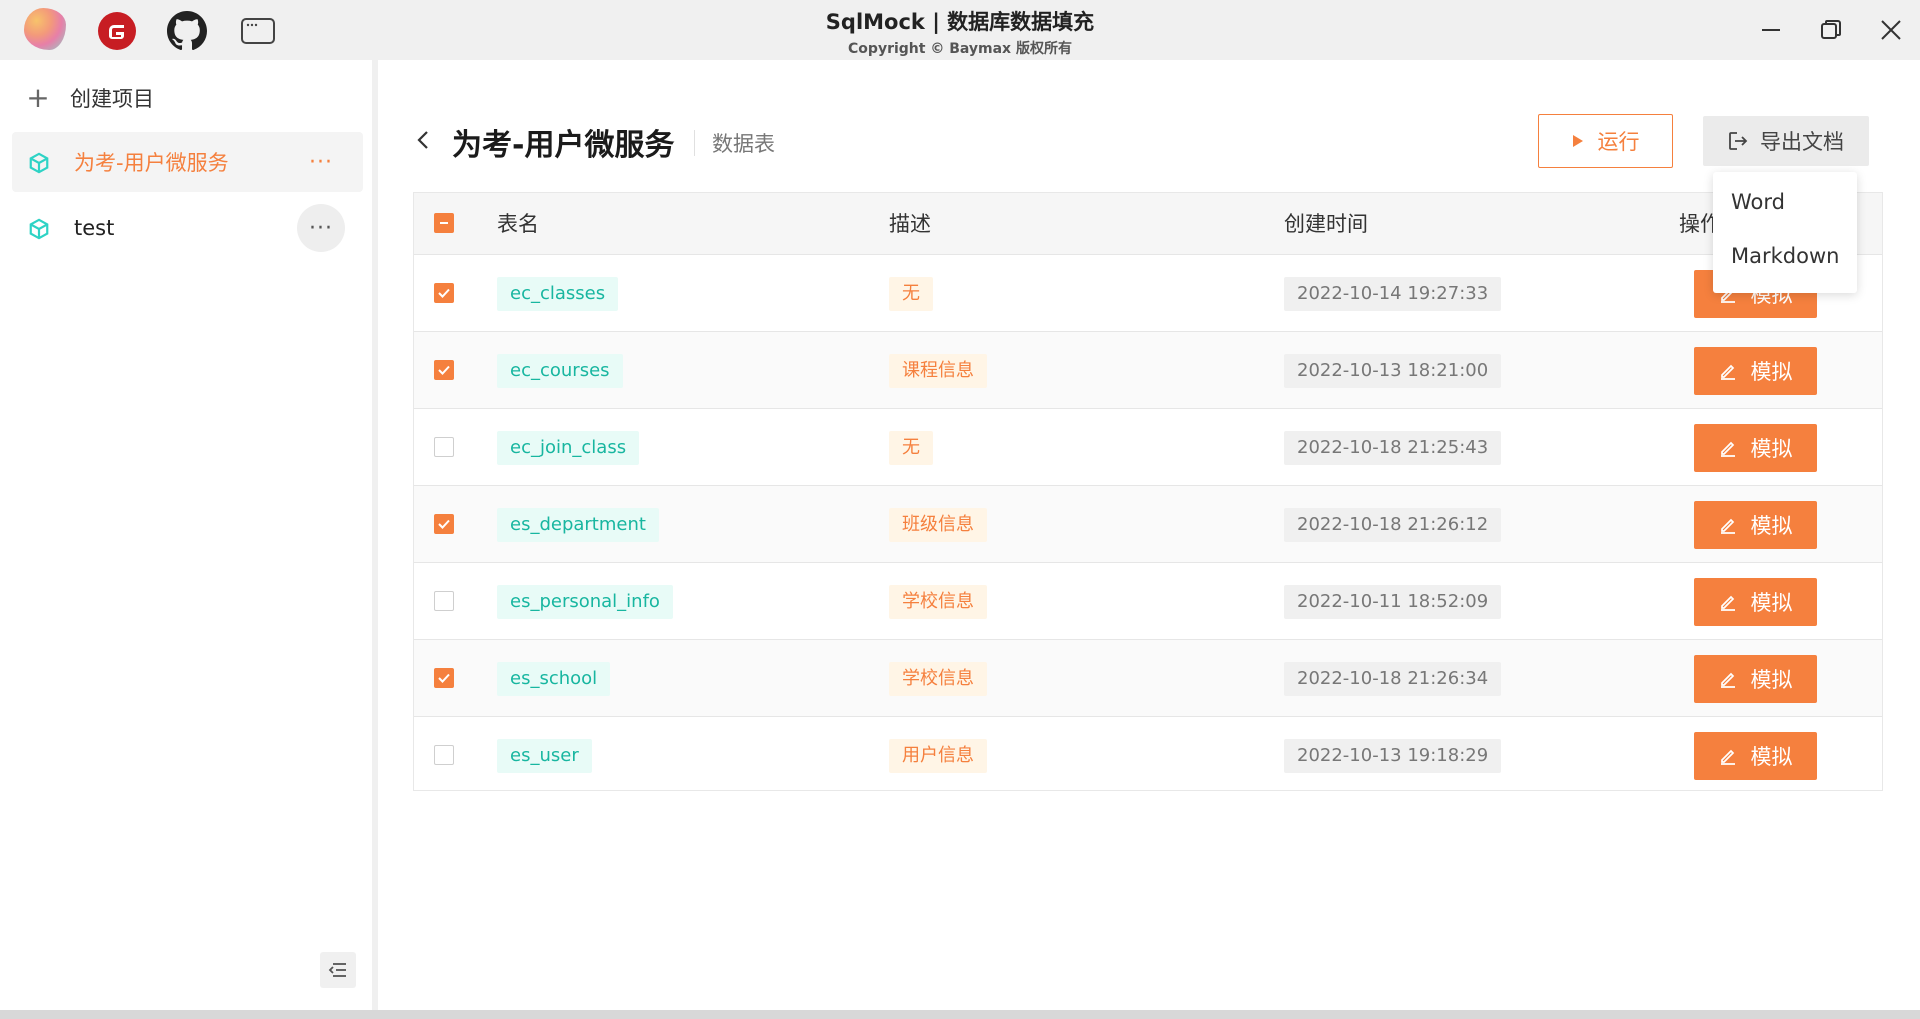  I want to click on table-desc-tag: 课程信息, so click(938, 371).